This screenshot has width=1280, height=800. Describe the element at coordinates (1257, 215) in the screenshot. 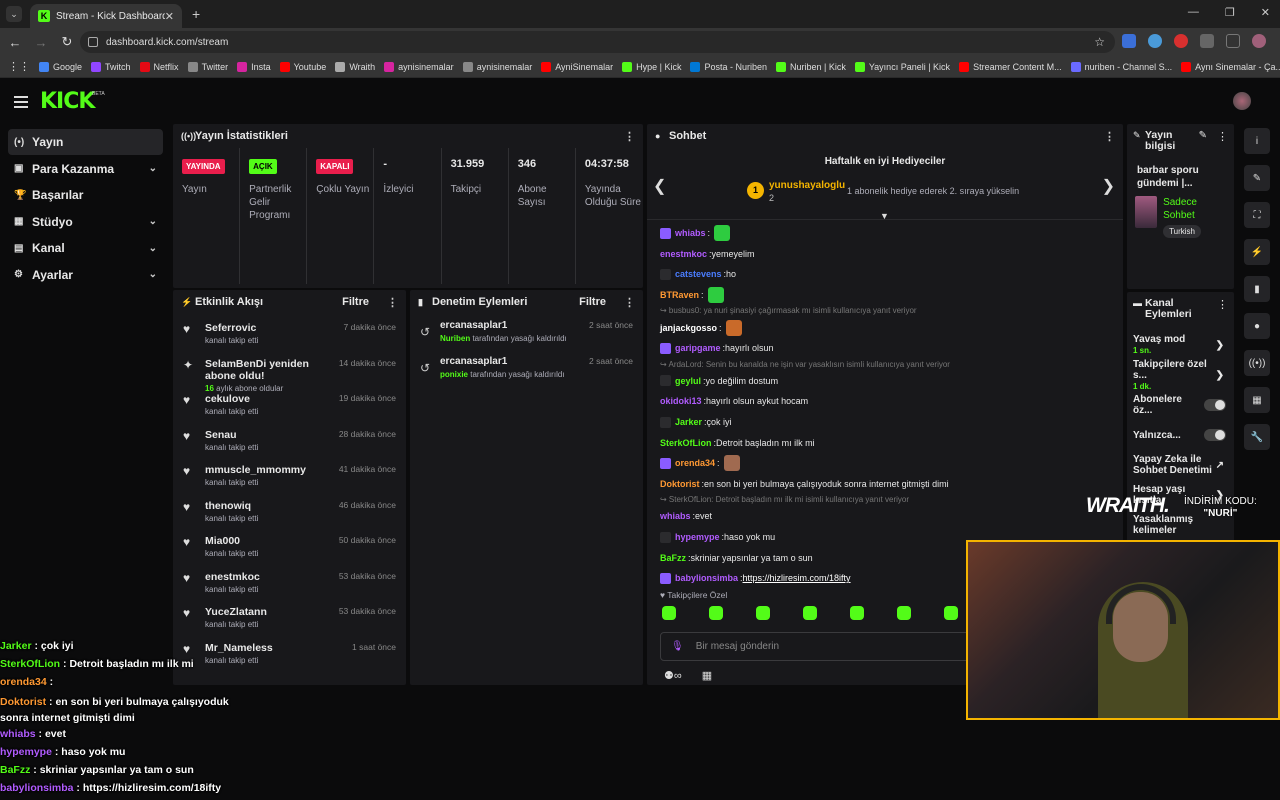

I see `crop-icon: ⛶` at that location.